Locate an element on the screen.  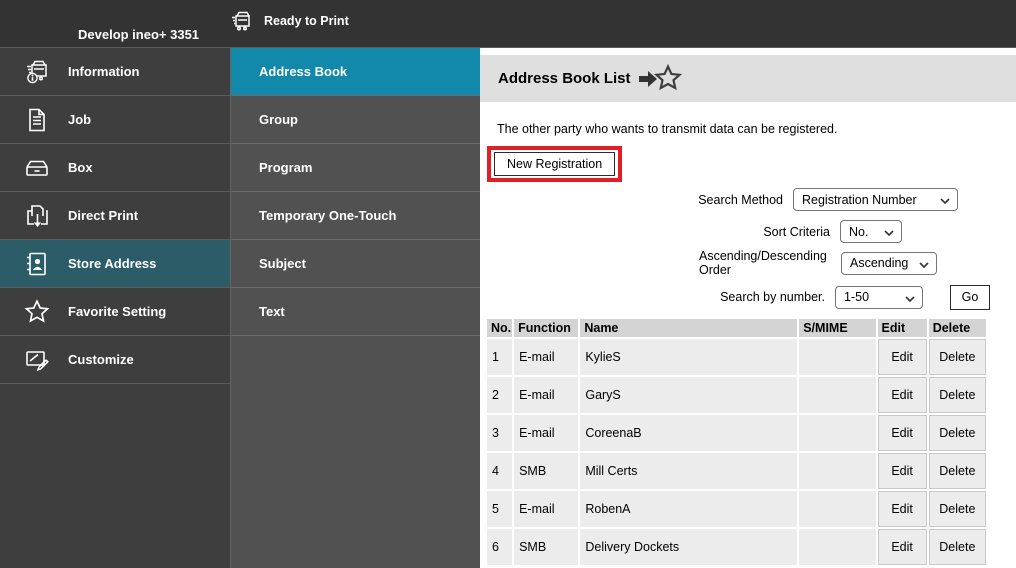
submenu-item-label: Address Book is located at coordinates (303, 71).